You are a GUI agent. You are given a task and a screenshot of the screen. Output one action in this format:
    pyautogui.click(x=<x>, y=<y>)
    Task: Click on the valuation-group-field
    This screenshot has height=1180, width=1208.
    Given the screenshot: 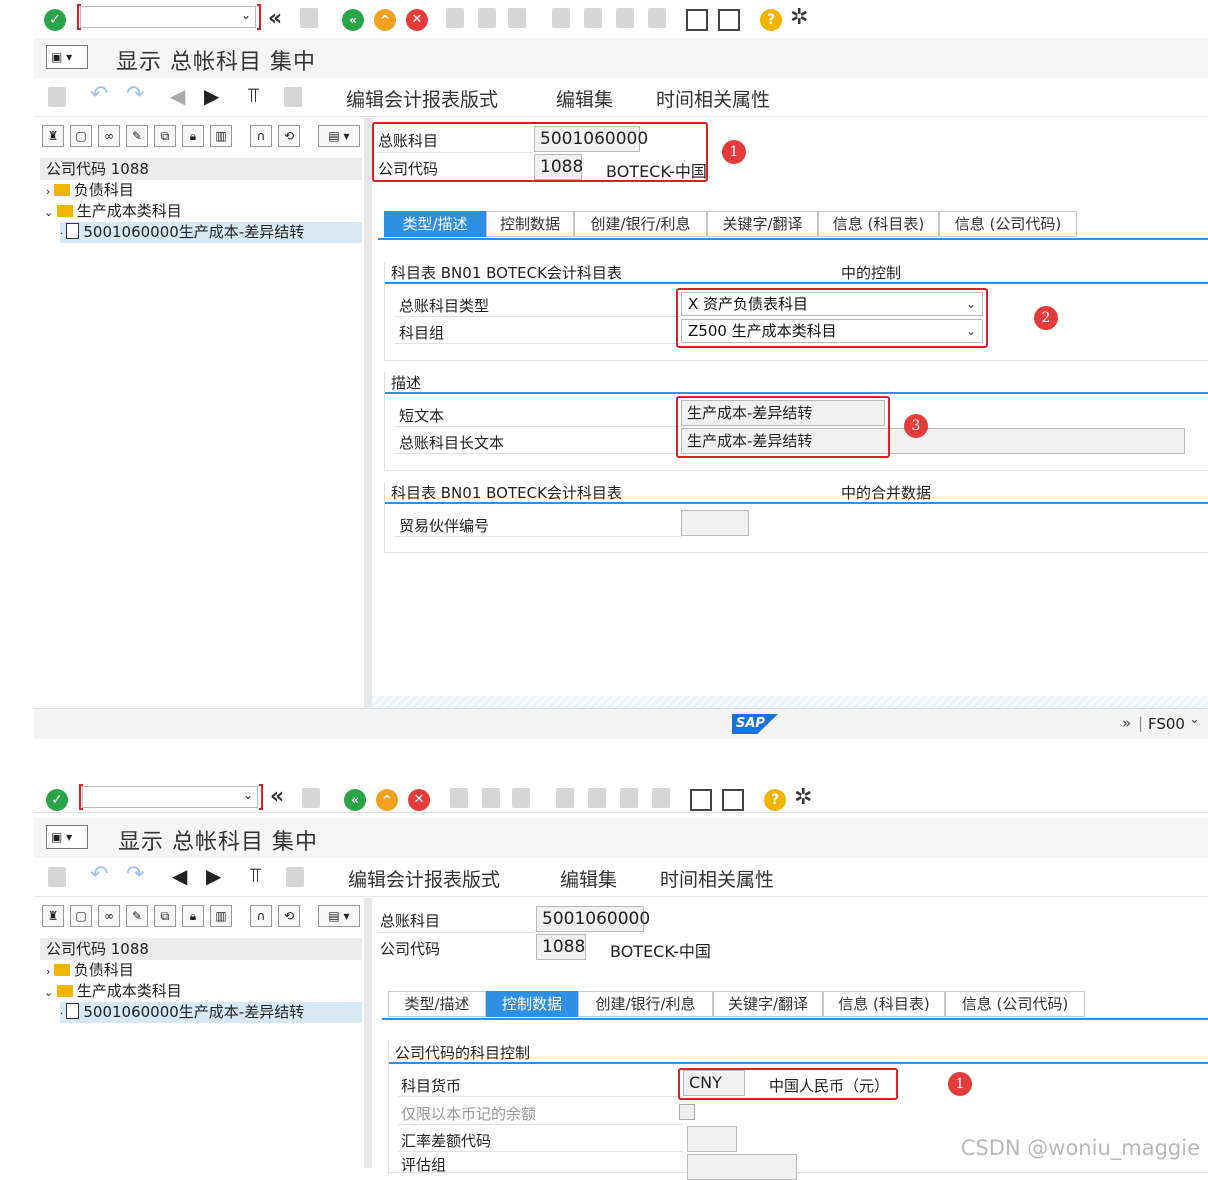 What is the action you would take?
    pyautogui.click(x=742, y=1167)
    